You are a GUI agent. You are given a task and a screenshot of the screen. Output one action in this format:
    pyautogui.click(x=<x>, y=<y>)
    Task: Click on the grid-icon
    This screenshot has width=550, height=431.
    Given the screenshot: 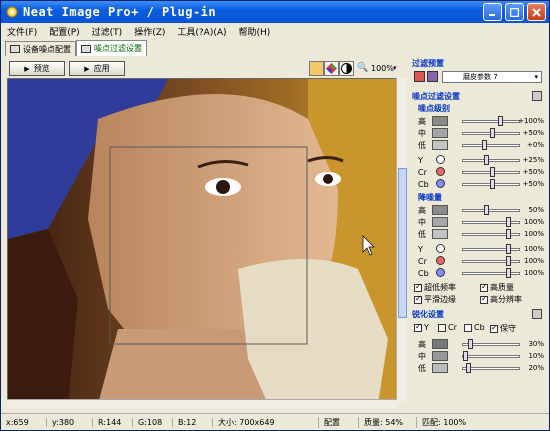 What is the action you would take?
    pyautogui.click(x=86, y=48)
    